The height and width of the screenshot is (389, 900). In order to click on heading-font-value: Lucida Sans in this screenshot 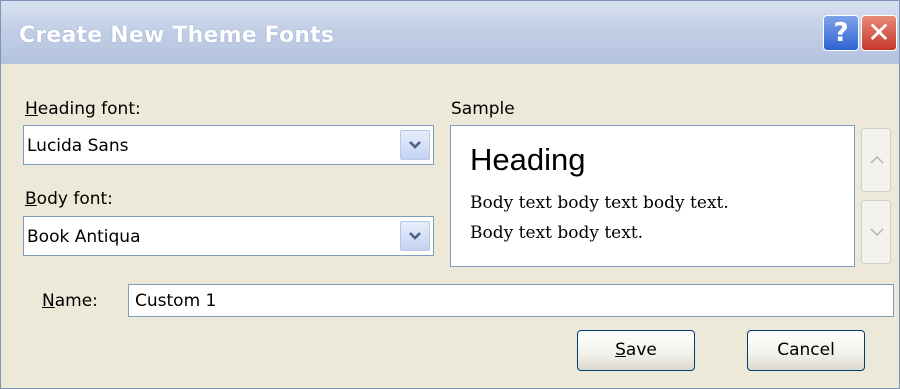, I will do `click(78, 146)`.